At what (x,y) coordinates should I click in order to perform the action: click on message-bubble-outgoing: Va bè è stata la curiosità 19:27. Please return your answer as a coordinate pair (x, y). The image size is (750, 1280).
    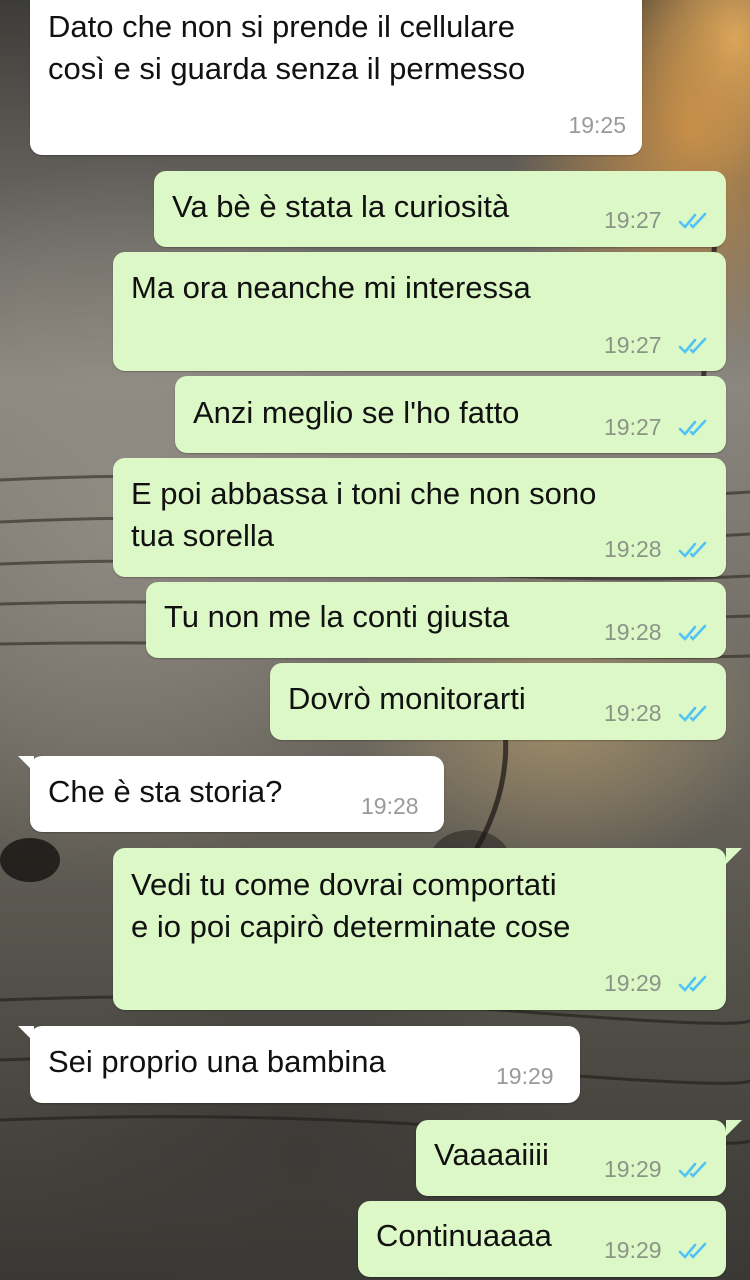
    Looking at the image, I should click on (440, 209).